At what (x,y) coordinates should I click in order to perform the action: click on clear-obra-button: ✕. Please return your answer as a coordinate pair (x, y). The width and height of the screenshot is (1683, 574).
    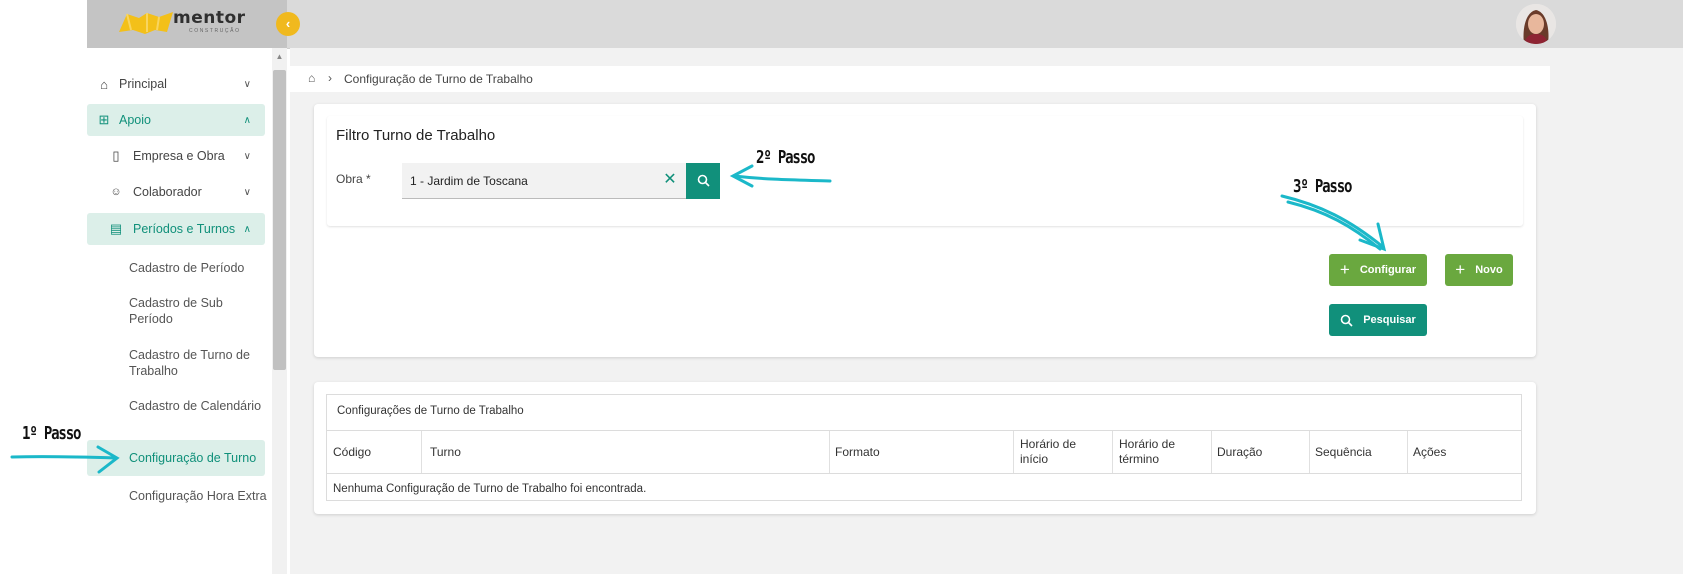
    Looking at the image, I should click on (670, 181).